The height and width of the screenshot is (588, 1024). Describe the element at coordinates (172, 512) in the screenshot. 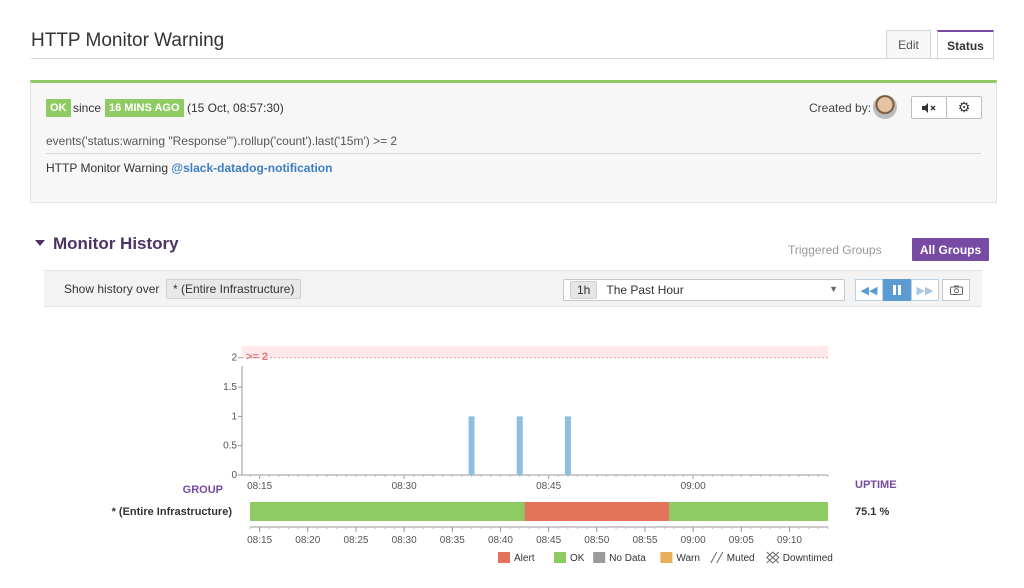

I see `group-name: * (Entire Infrastructure)` at that location.